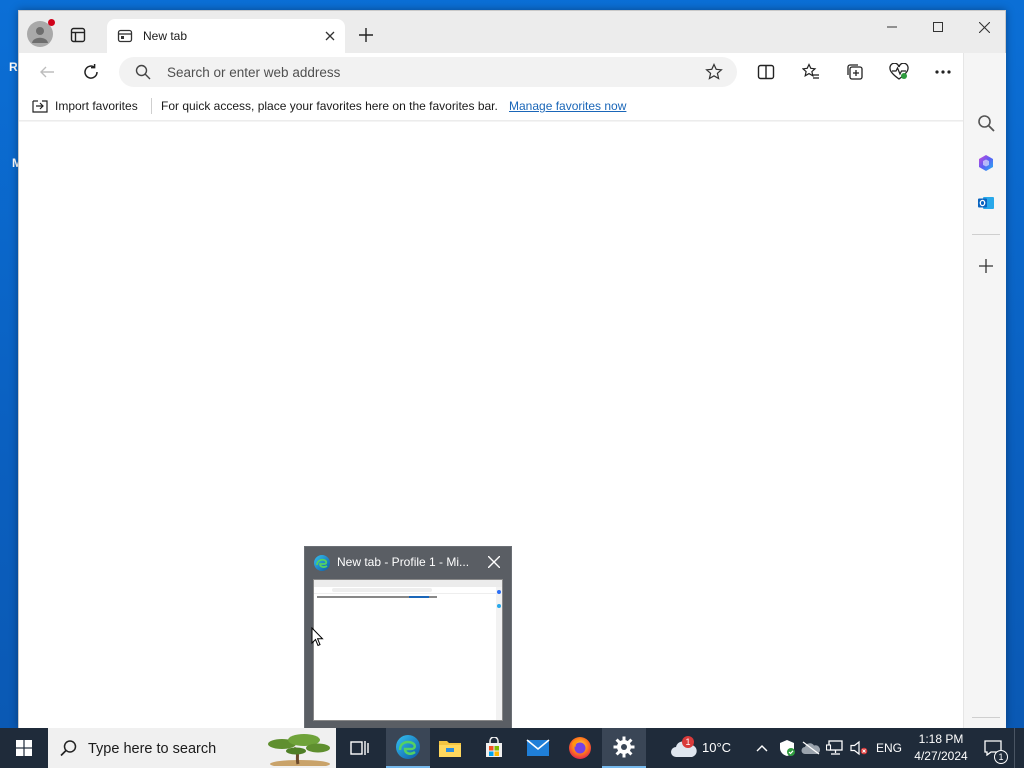 The height and width of the screenshot is (768, 1024). I want to click on tab-actions-icon, so click(78, 35).